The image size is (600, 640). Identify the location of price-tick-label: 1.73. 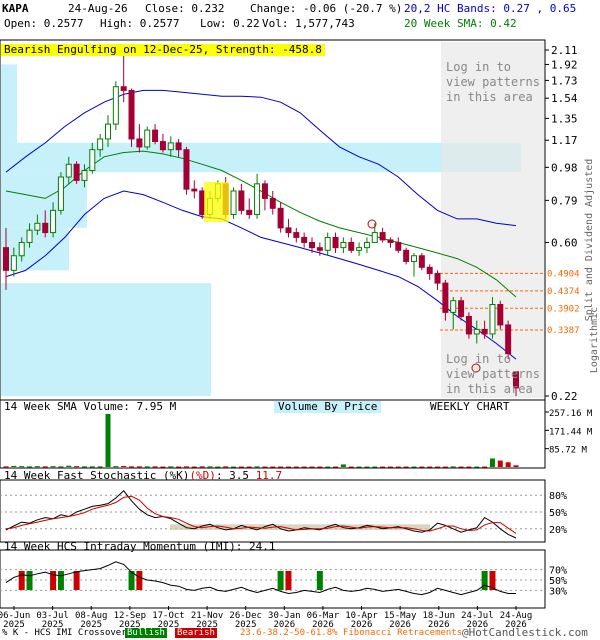
(564, 80).